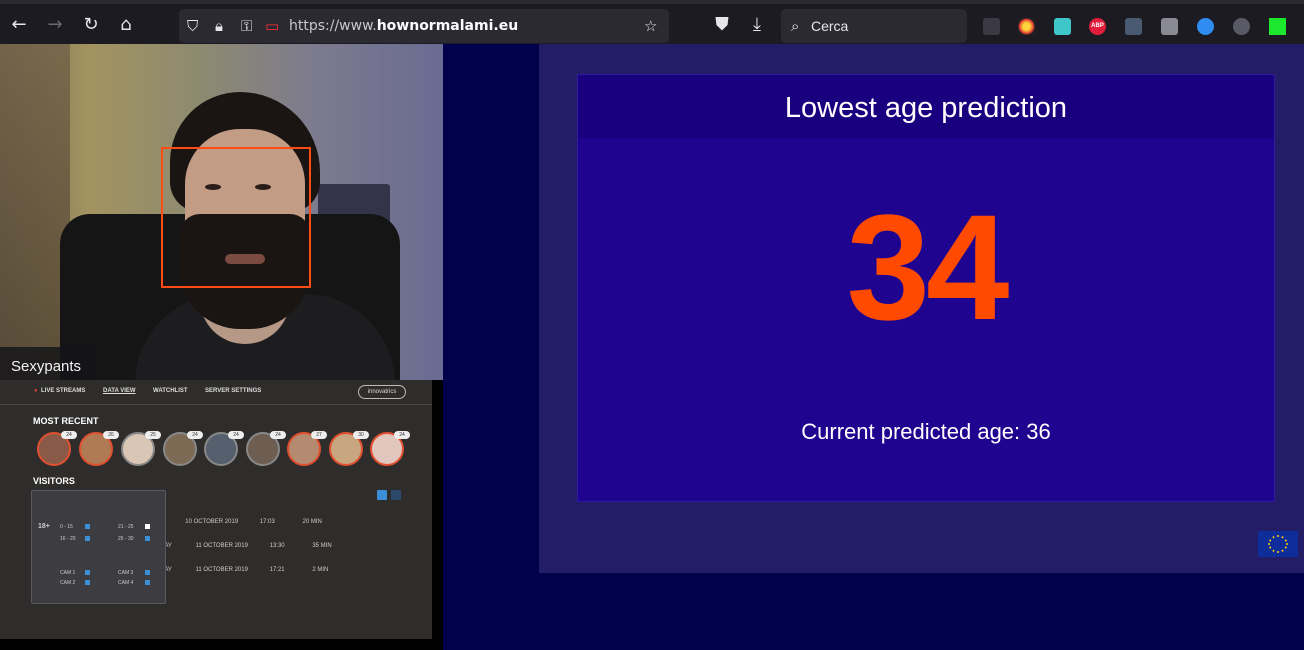  I want to click on avatar-badge: 25, so click(153, 435).